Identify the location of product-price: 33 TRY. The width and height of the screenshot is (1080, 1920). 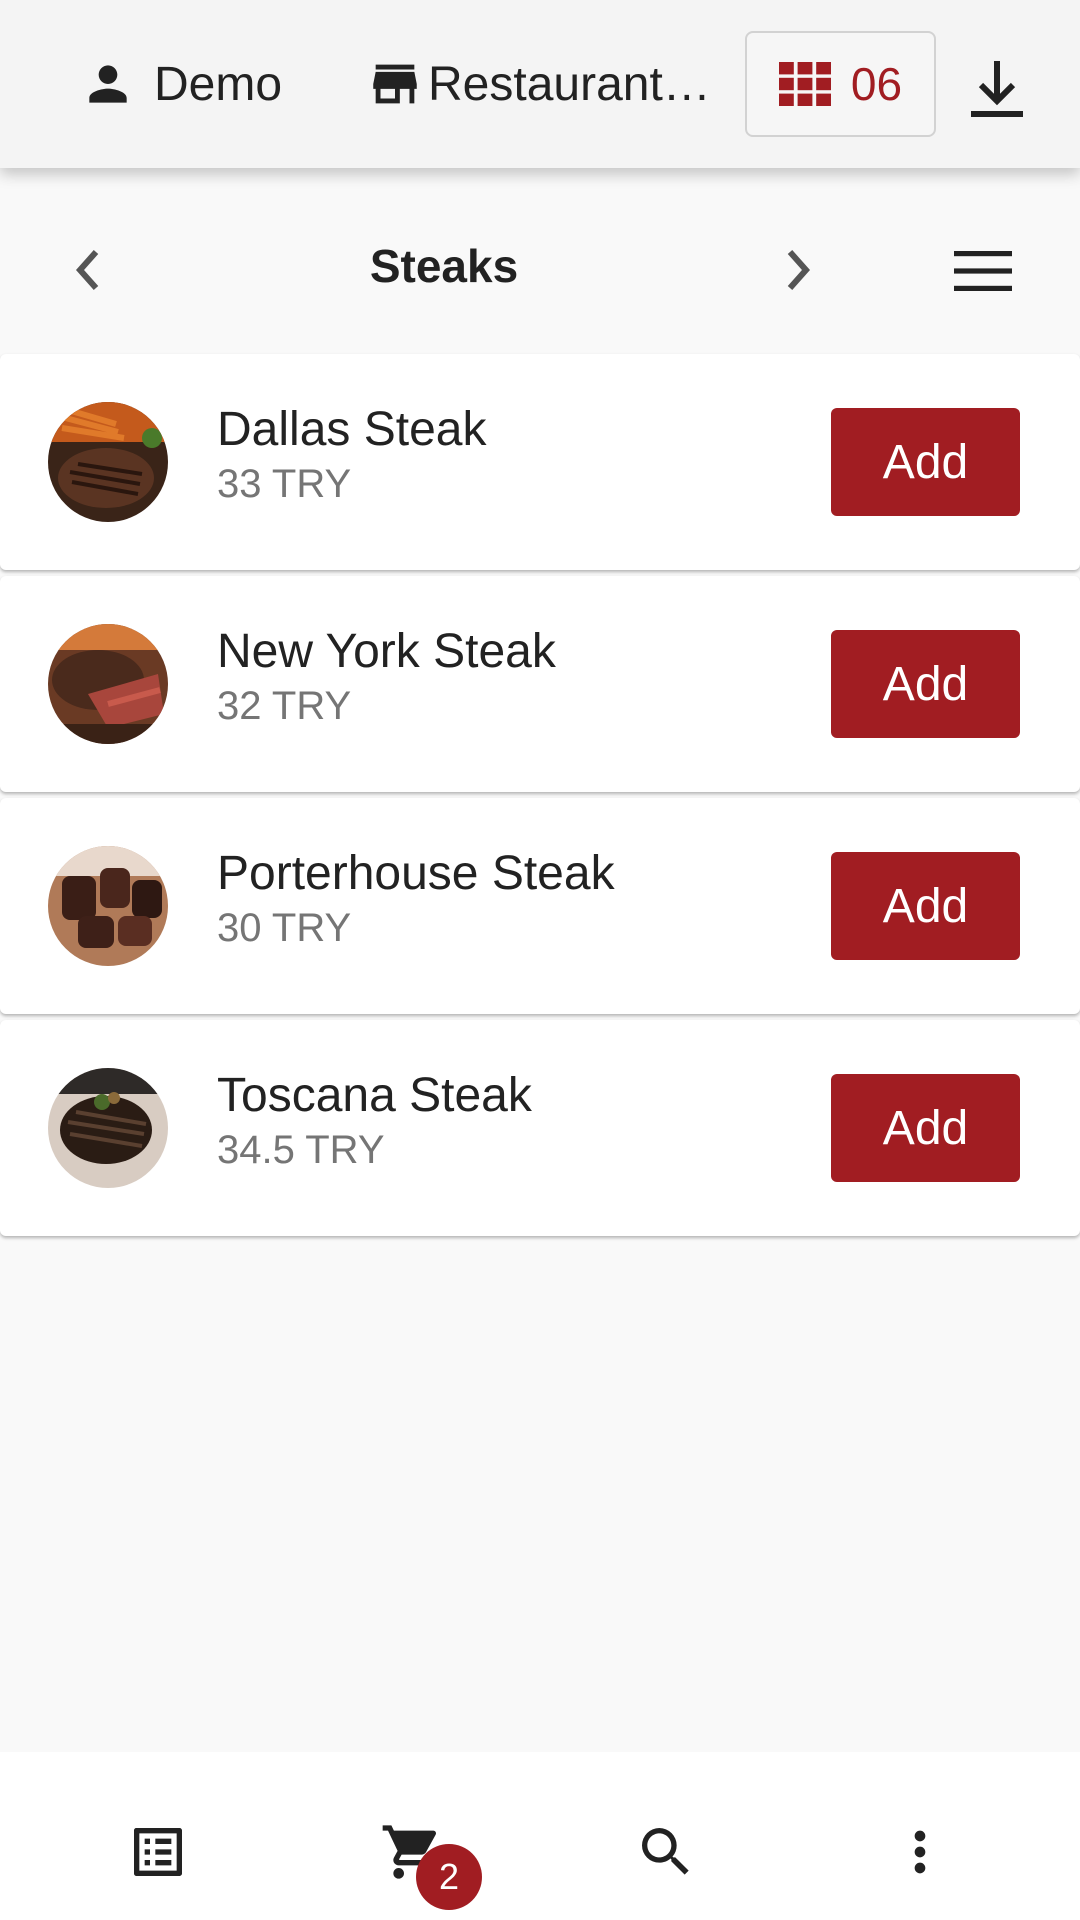
(284, 484).